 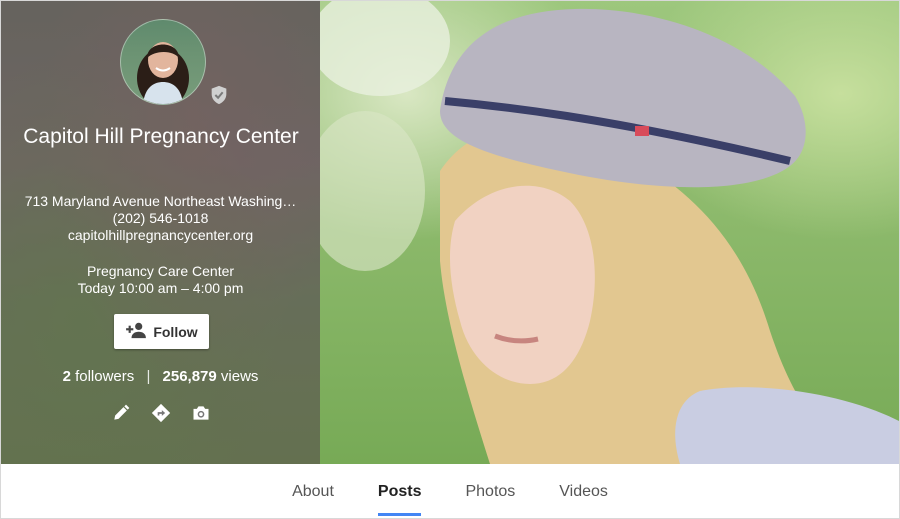 What do you see at coordinates (583, 491) in the screenshot?
I see `tab-videos: Videos` at bounding box center [583, 491].